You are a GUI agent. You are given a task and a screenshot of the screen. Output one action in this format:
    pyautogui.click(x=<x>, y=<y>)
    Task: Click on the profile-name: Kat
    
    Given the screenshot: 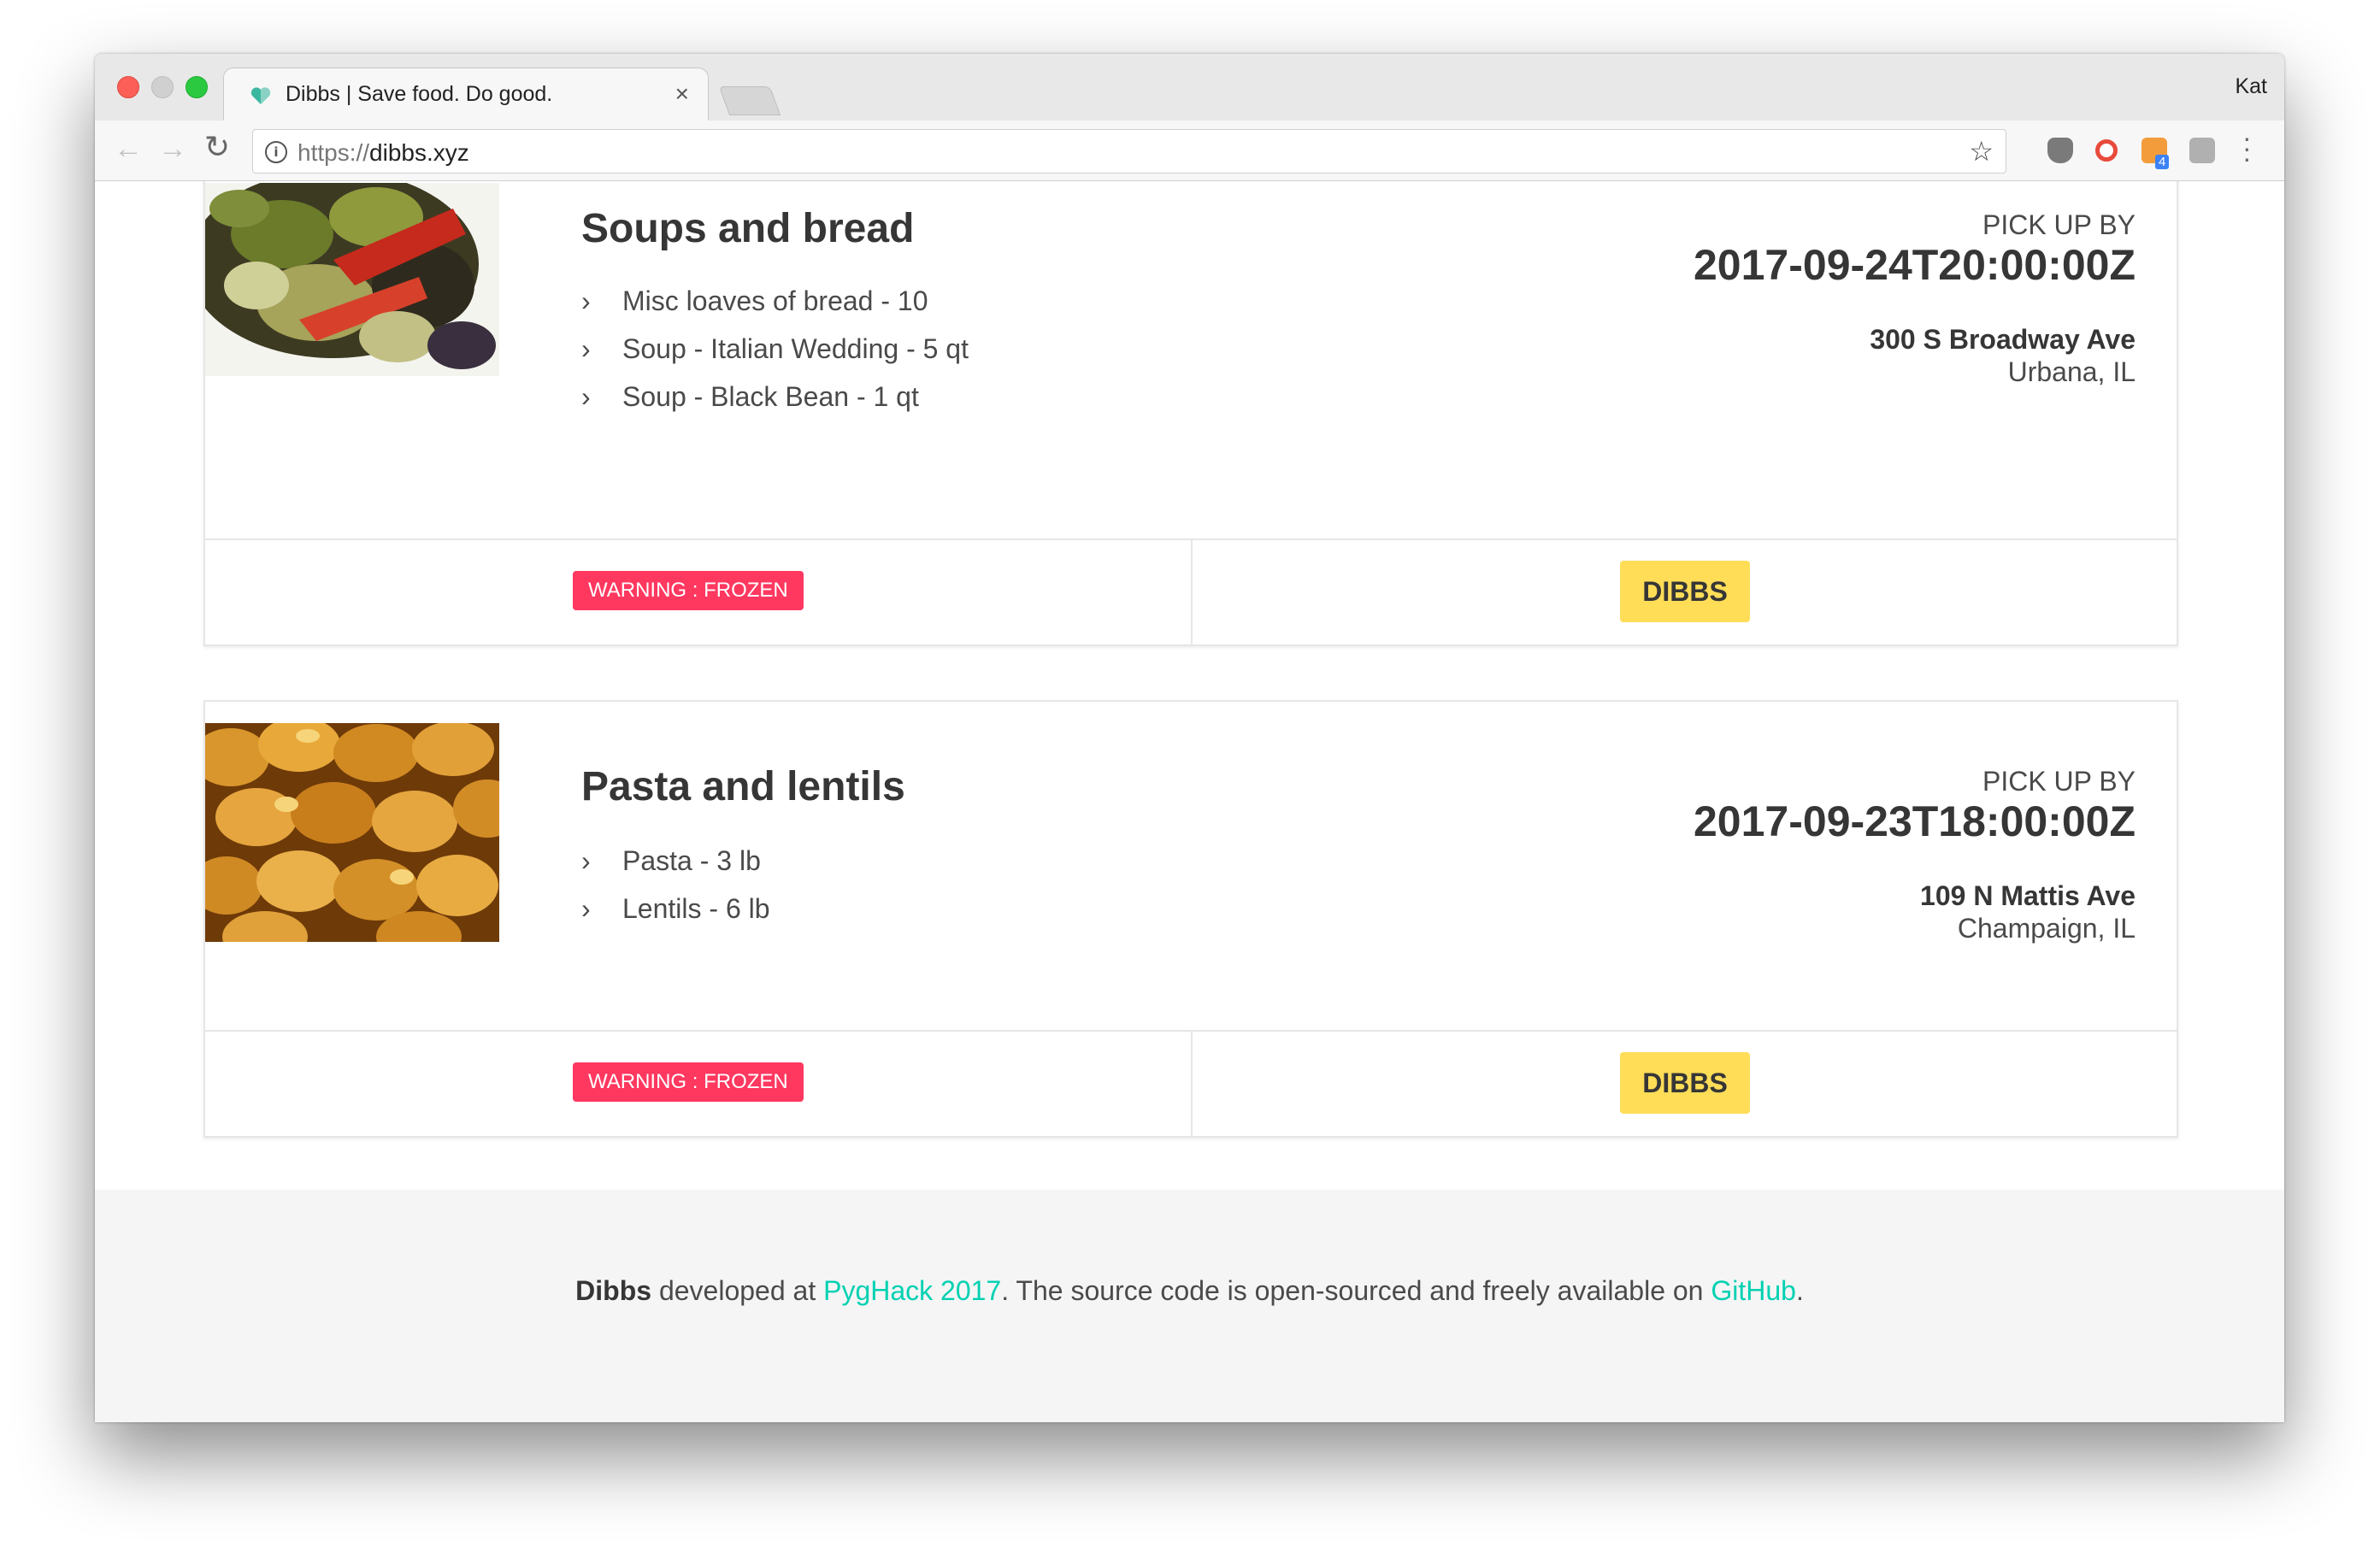 What is the action you would take?
    pyautogui.click(x=2251, y=86)
    